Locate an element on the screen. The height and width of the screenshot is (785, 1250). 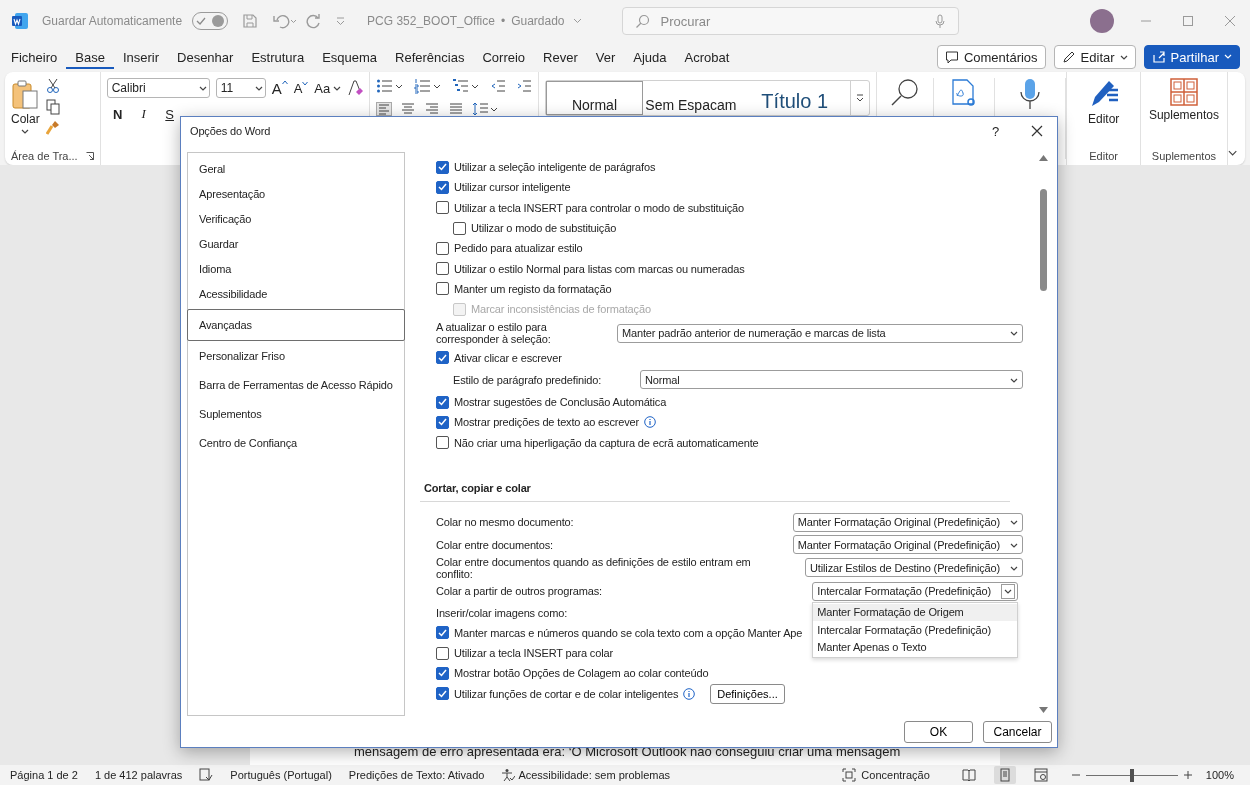
nav-item: Geral is located at coordinates (296, 168).